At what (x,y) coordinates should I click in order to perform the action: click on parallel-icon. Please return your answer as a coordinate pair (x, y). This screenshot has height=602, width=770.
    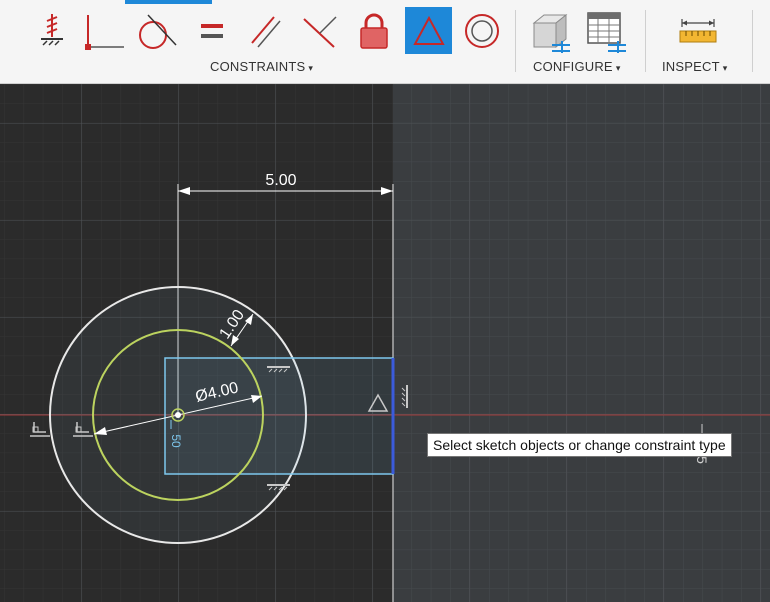
    Looking at the image, I should click on (266, 31).